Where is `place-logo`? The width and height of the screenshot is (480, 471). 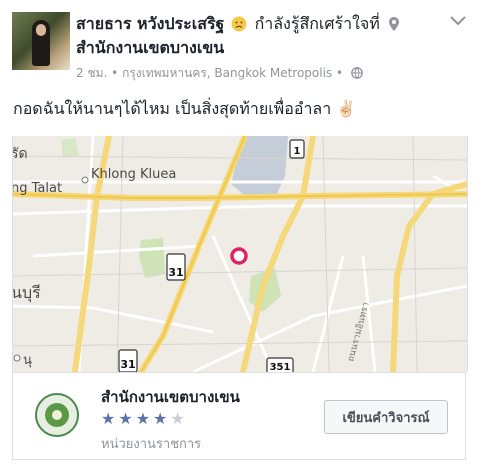 place-logo is located at coordinates (57, 415).